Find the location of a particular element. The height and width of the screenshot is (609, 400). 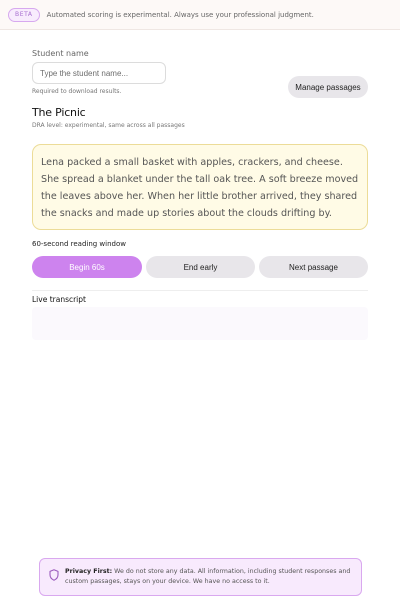

student-name-hint: Required to download results. is located at coordinates (77, 91).